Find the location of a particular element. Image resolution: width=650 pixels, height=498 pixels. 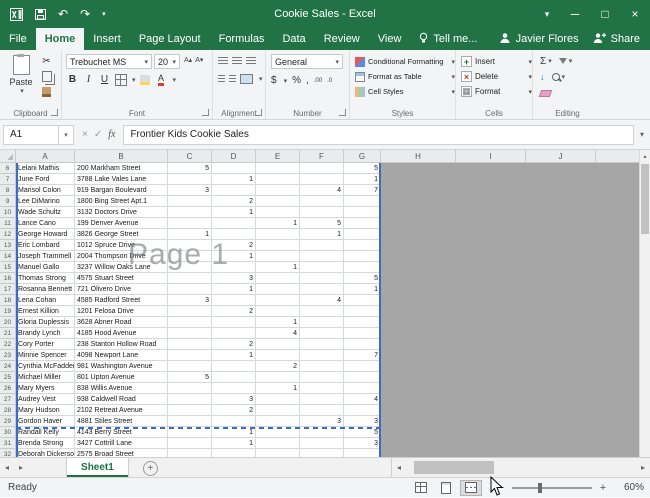

cell-B27: 938 Caldwell Road is located at coordinates (121, 399).